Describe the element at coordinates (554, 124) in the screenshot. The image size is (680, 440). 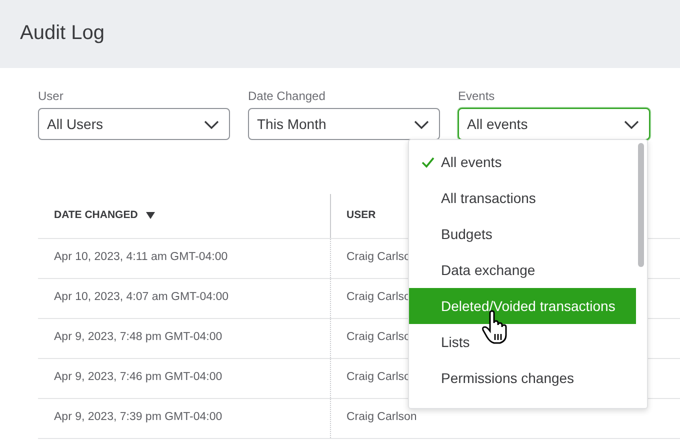
I see `dropdown-select: All events` at that location.